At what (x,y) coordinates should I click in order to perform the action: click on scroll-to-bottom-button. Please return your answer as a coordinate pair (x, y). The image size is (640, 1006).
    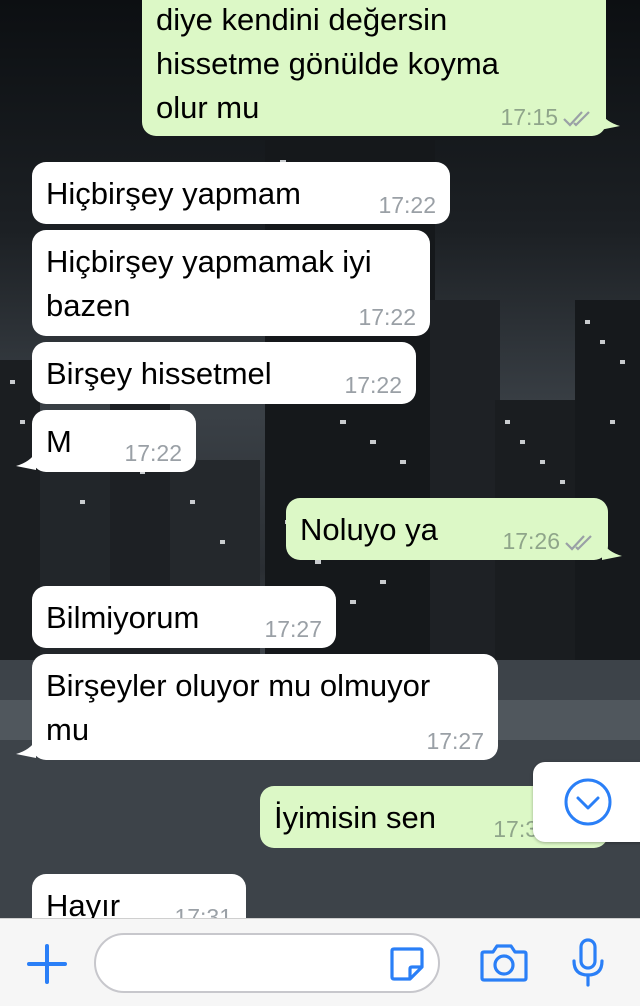
    Looking at the image, I should click on (586, 802).